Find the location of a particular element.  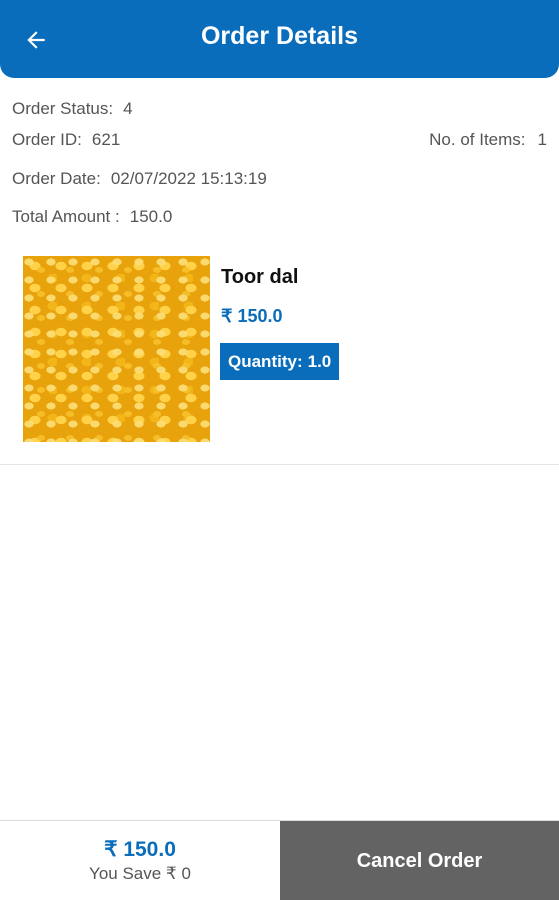

order-id-label: Order ID: is located at coordinates (47, 139).